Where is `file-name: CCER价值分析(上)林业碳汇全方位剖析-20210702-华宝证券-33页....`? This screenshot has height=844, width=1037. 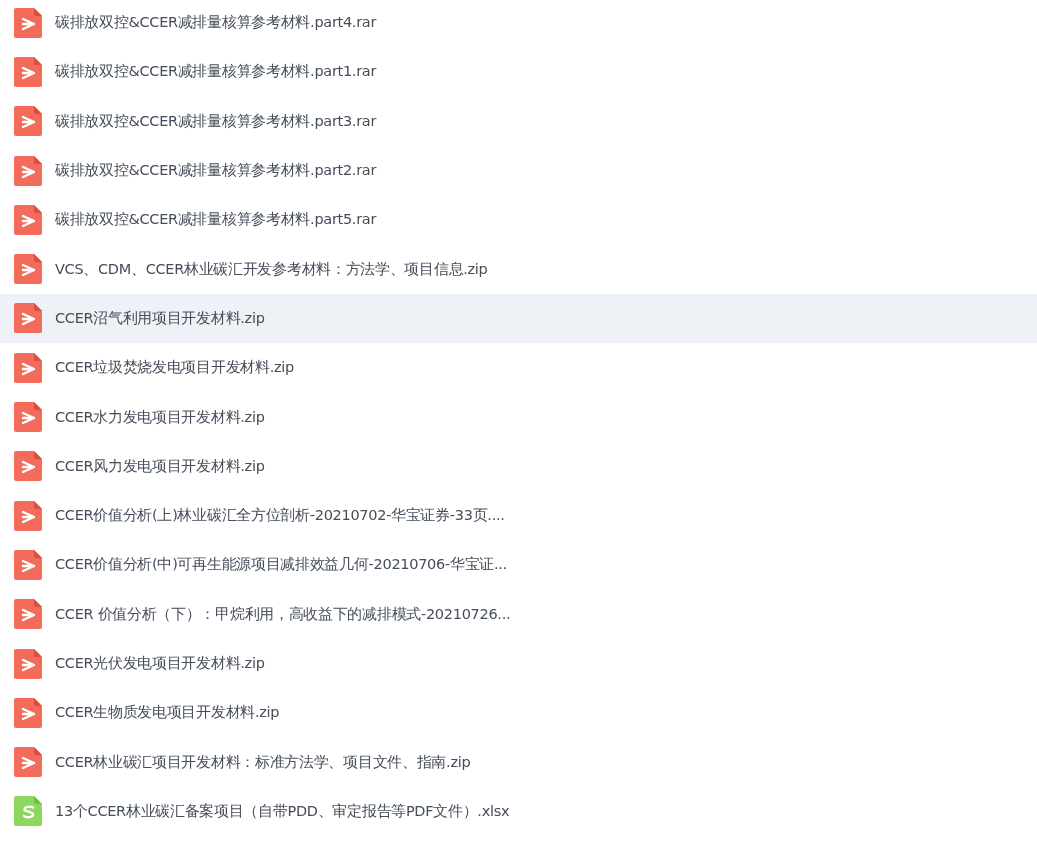 file-name: CCER价值分析(上)林业碳汇全方位剖析-20210702-华宝证券-33页.... is located at coordinates (280, 516).